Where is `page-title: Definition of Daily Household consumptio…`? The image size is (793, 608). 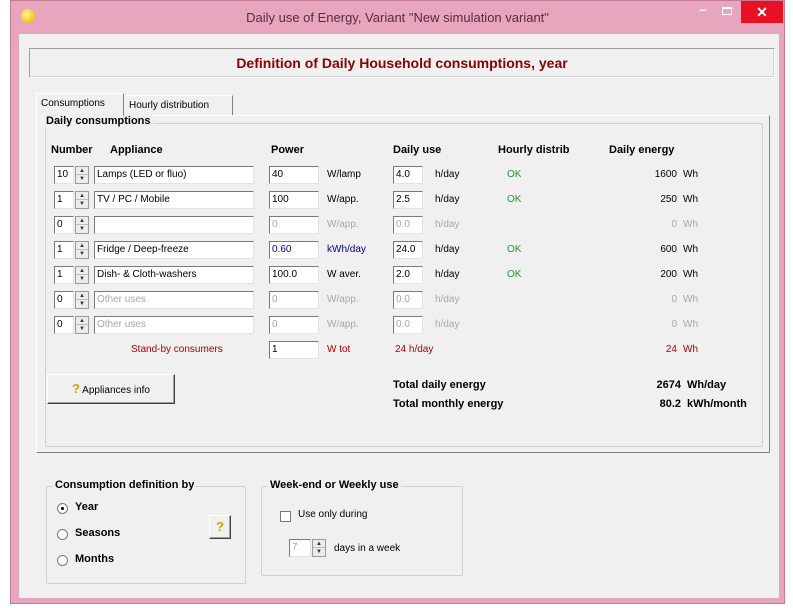 page-title: Definition of Daily Household consumptio… is located at coordinates (402, 63).